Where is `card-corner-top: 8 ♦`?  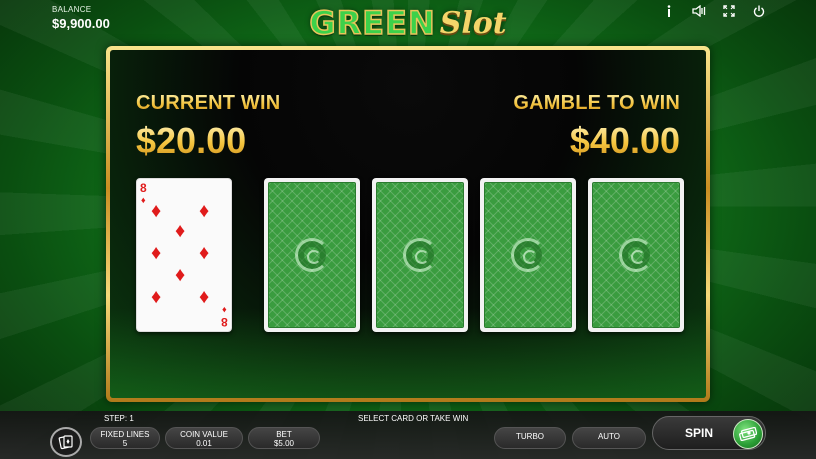
card-corner-top: 8 ♦ is located at coordinates (143, 194).